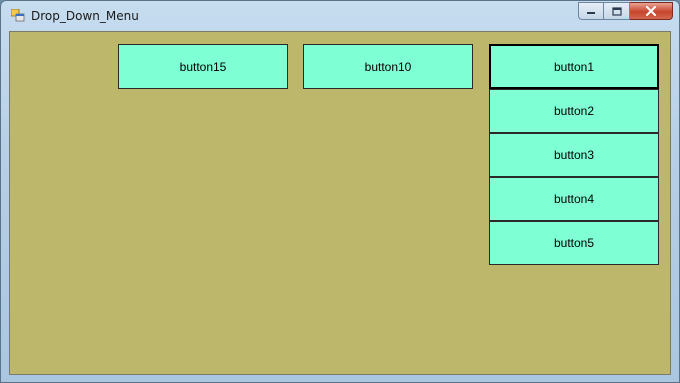 Image resolution: width=680 pixels, height=383 pixels. Describe the element at coordinates (574, 243) in the screenshot. I see `button5: button5` at that location.